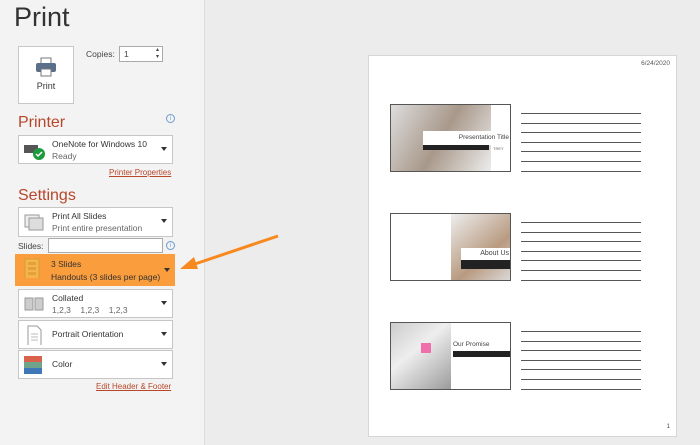 This screenshot has height=445, width=700. Describe the element at coordinates (33, 365) in the screenshot. I see `color-icon` at that location.